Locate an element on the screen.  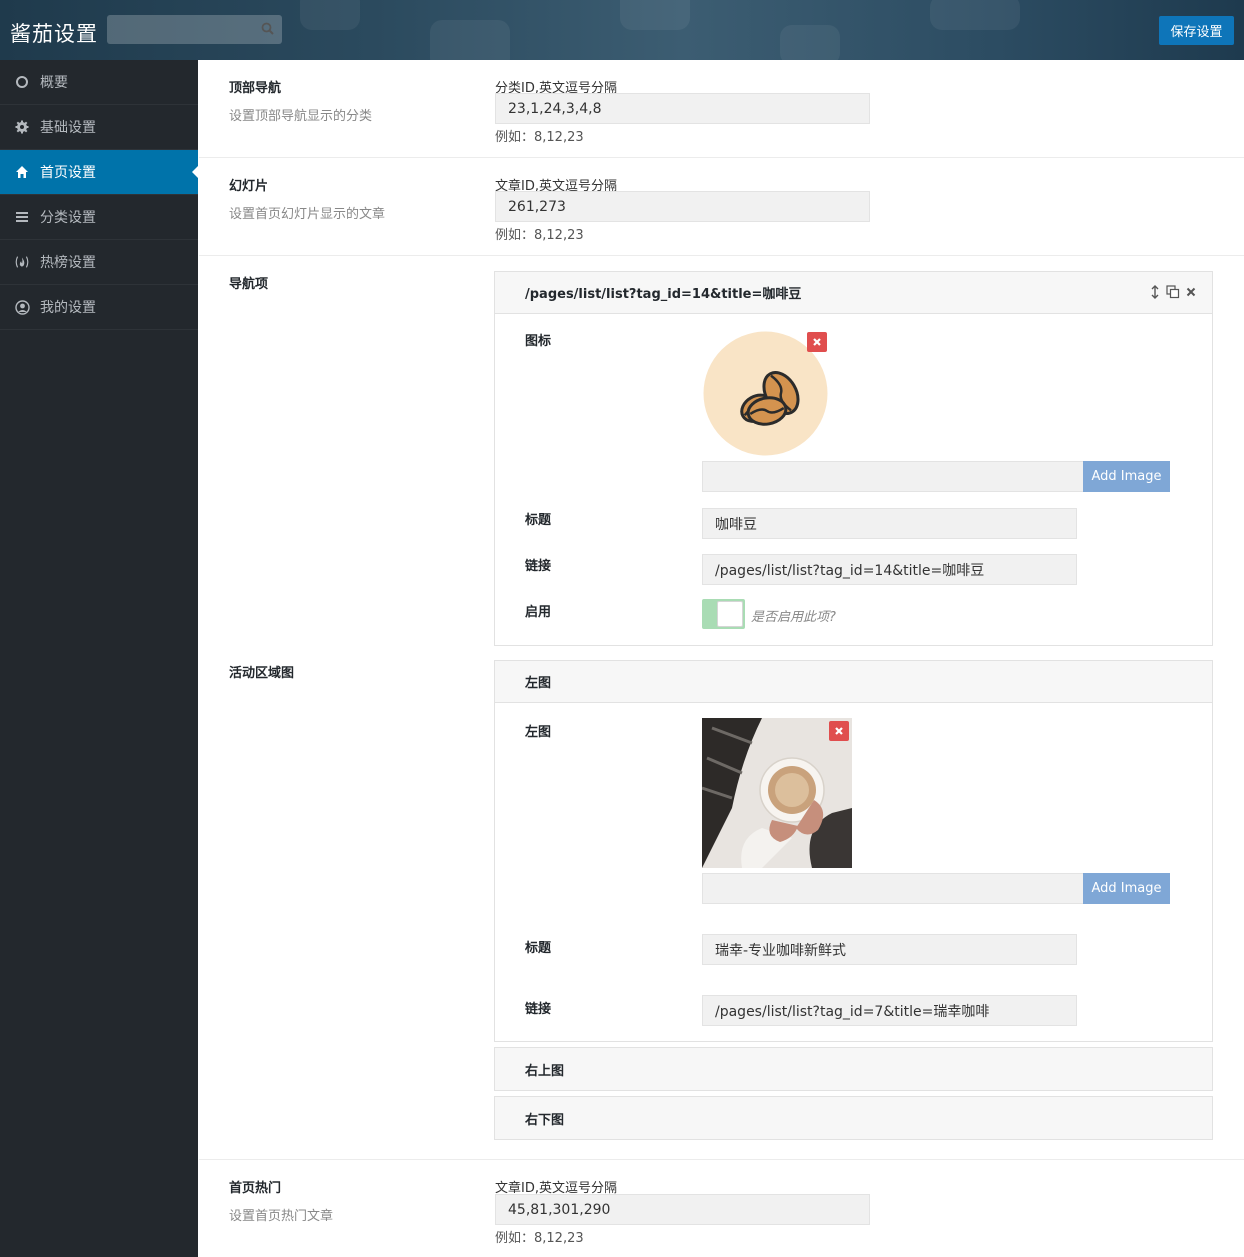
top-right-image-header: 右上图 is located at coordinates (853, 1069).